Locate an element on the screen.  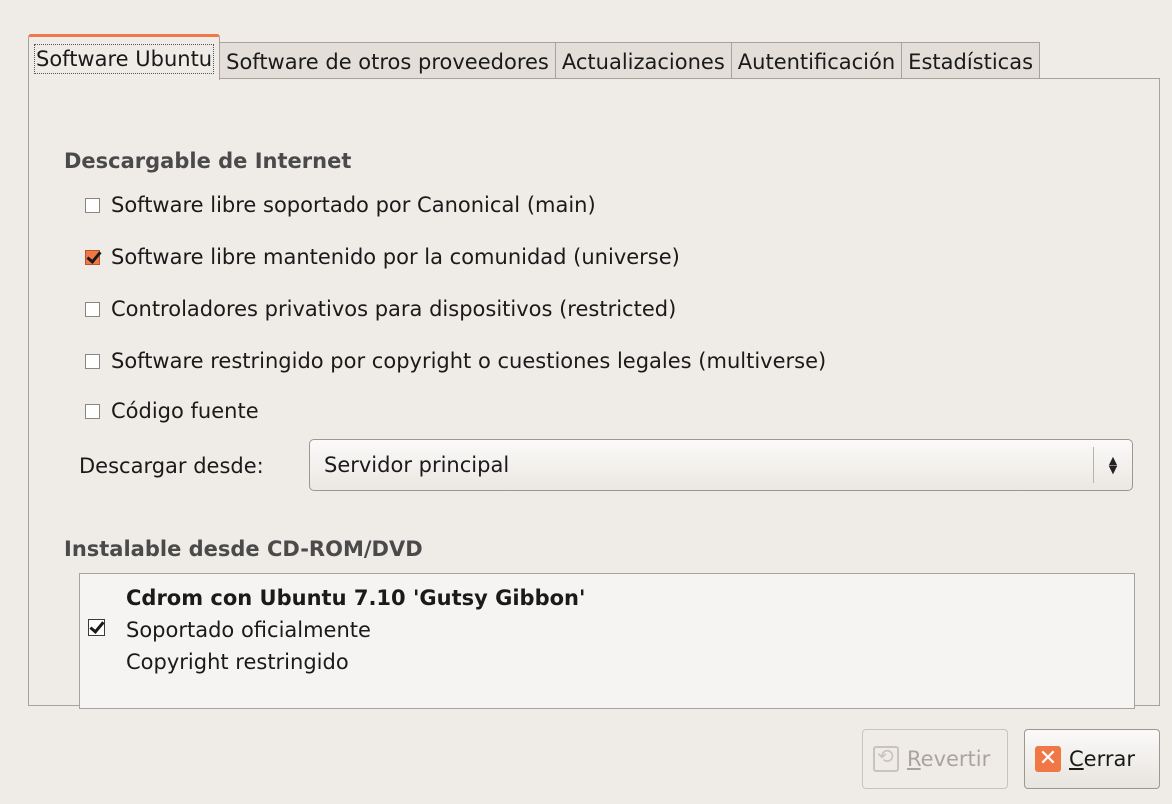
tab-label: Autentificación is located at coordinates (816, 61).